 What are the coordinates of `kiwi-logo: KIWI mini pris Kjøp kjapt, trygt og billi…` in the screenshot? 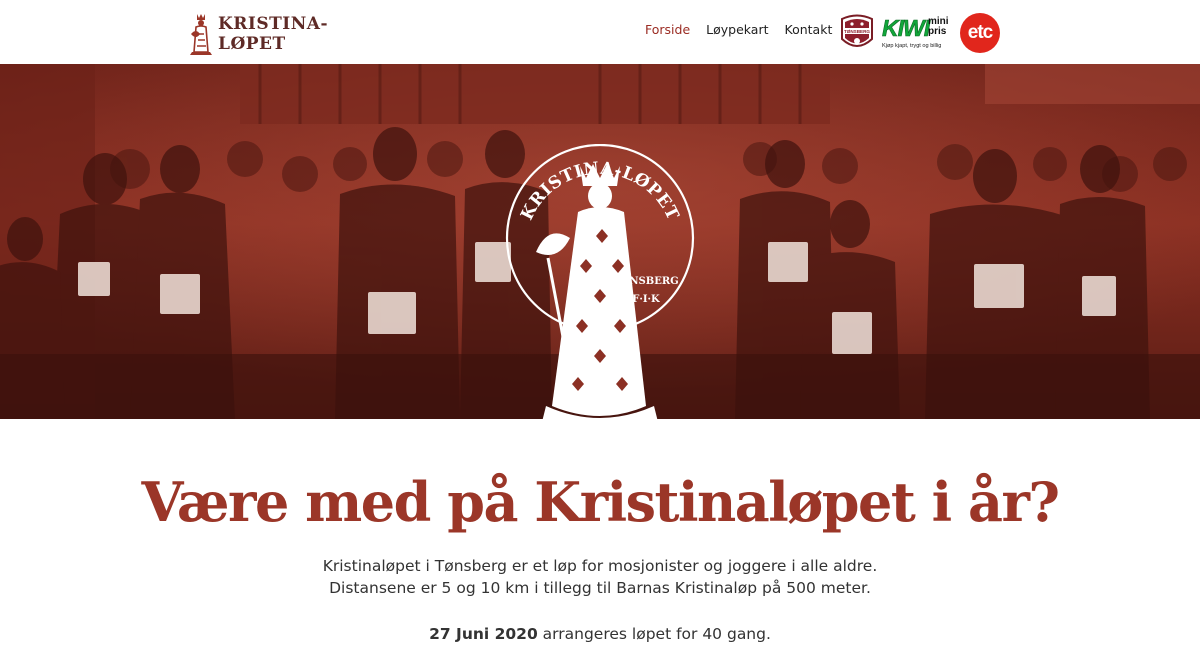 It's located at (917, 33).